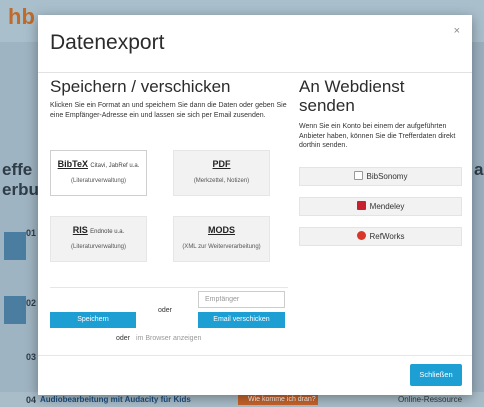 The height and width of the screenshot is (407, 484). What do you see at coordinates (430, 399) in the screenshot?
I see `background-result-type: Online-Ressource` at bounding box center [430, 399].